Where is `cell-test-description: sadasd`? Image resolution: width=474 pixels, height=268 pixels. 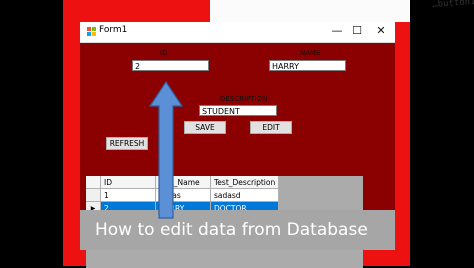
cell-test-description: sadasd is located at coordinates (245, 195).